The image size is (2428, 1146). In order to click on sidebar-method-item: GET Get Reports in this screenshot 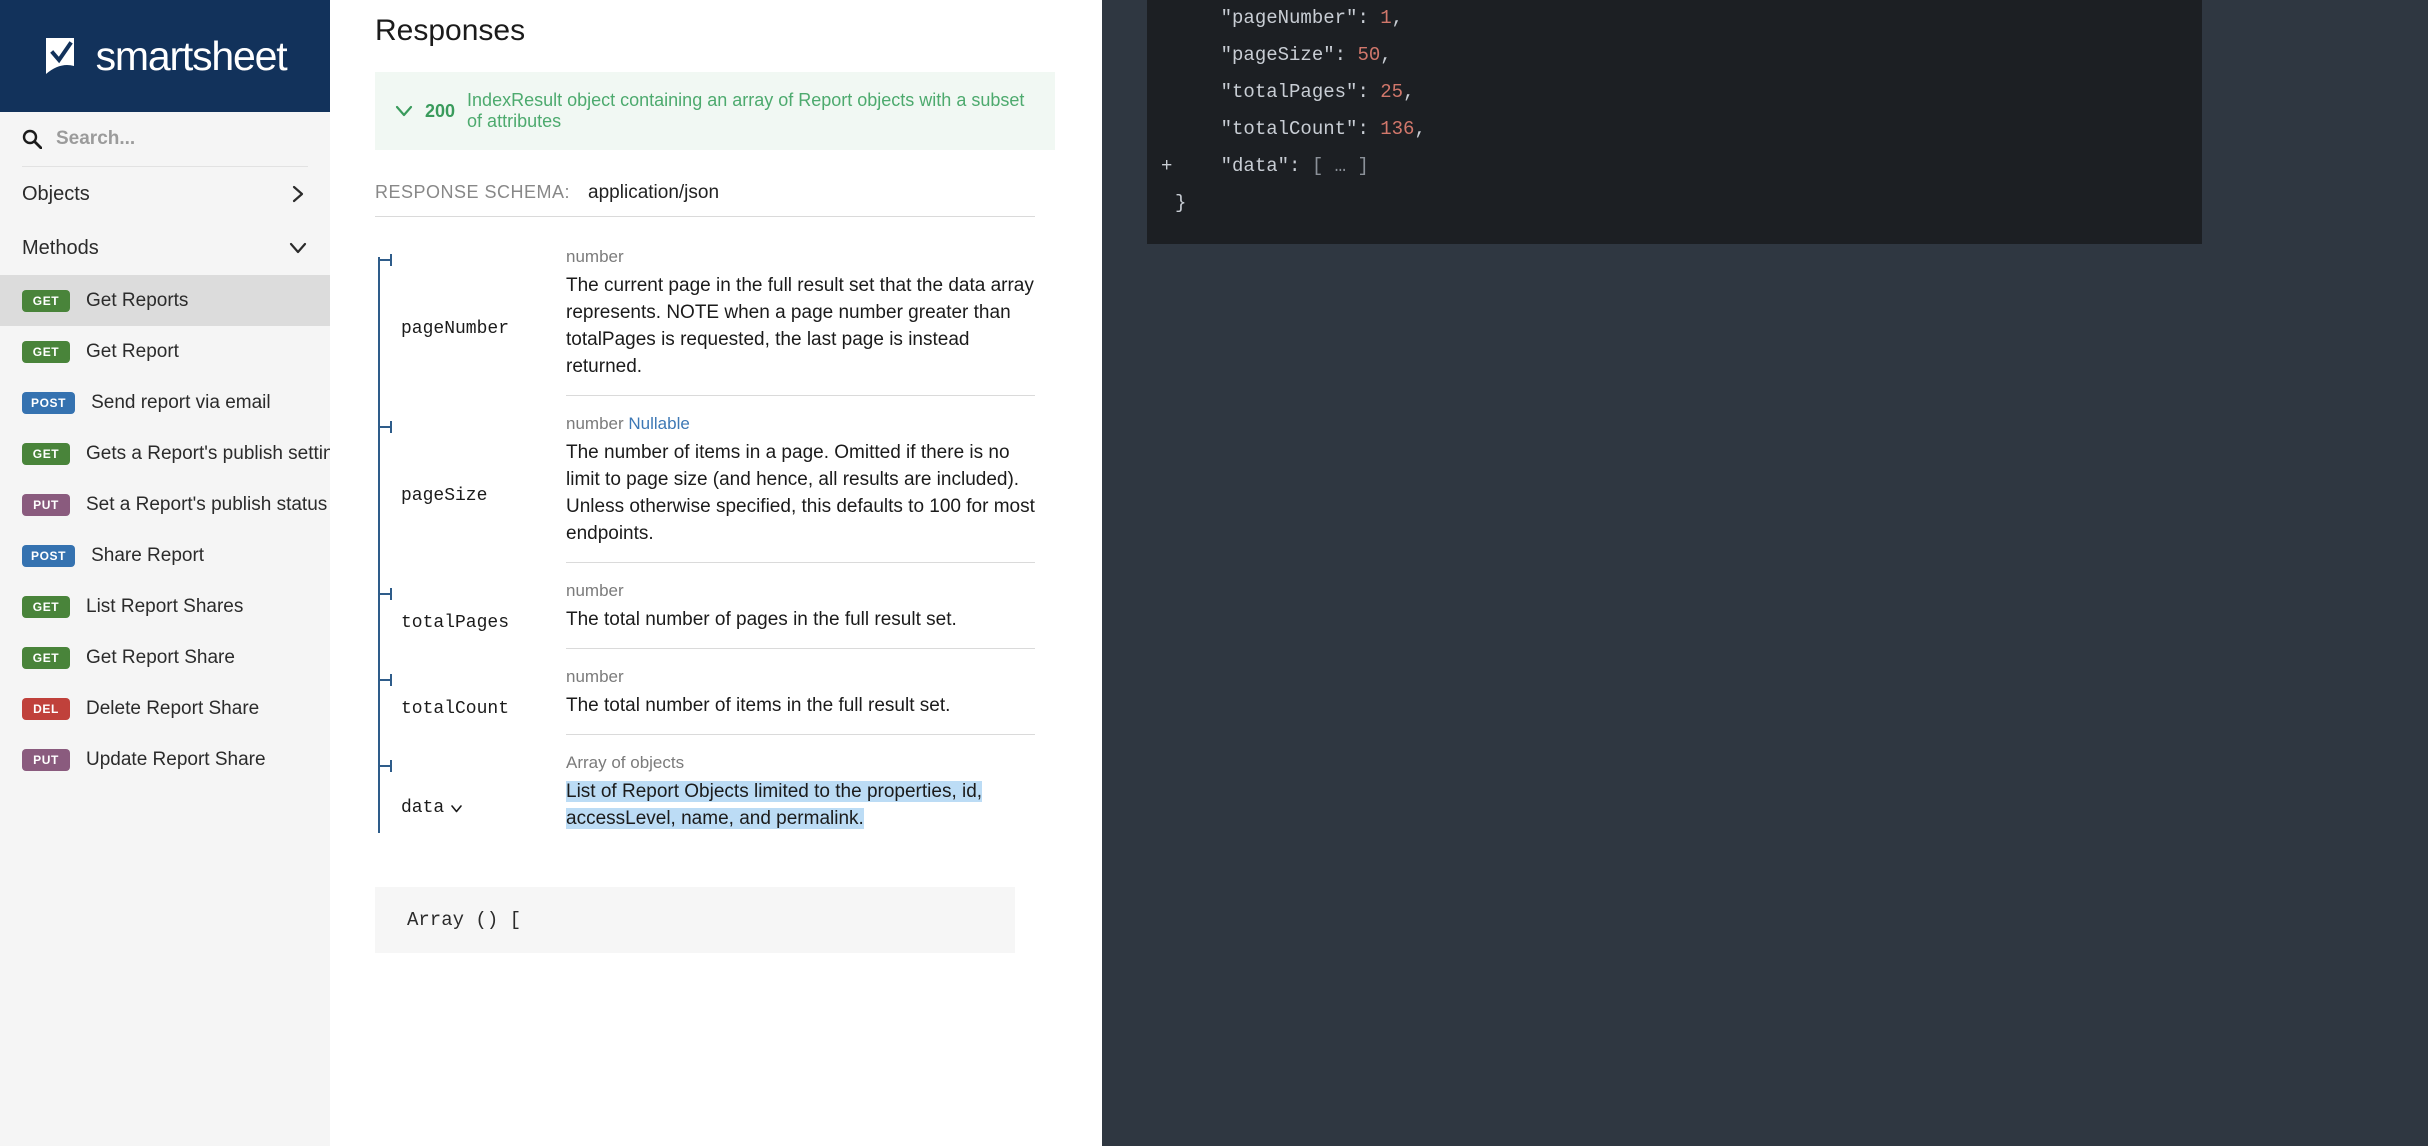, I will do `click(165, 300)`.